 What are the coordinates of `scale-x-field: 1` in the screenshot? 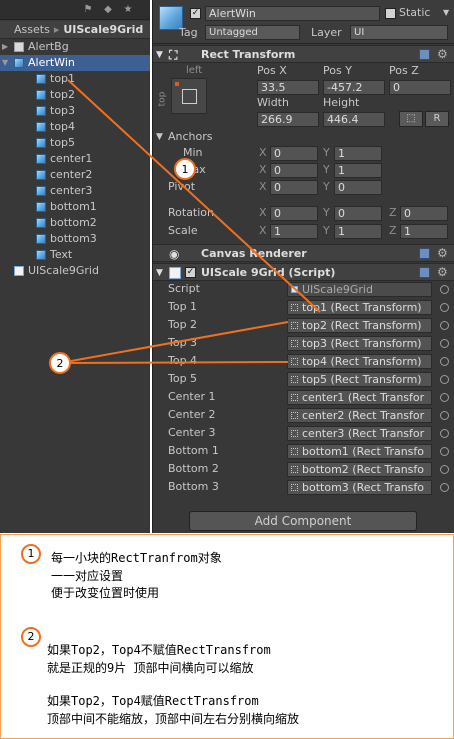 It's located at (294, 231).